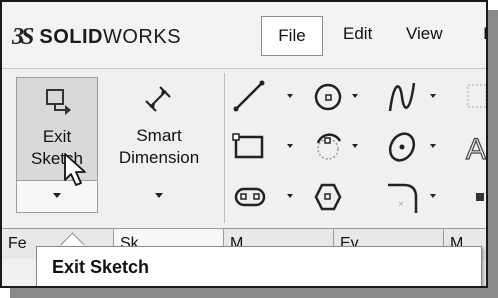  I want to click on ribbon-separator, so click(224, 148).